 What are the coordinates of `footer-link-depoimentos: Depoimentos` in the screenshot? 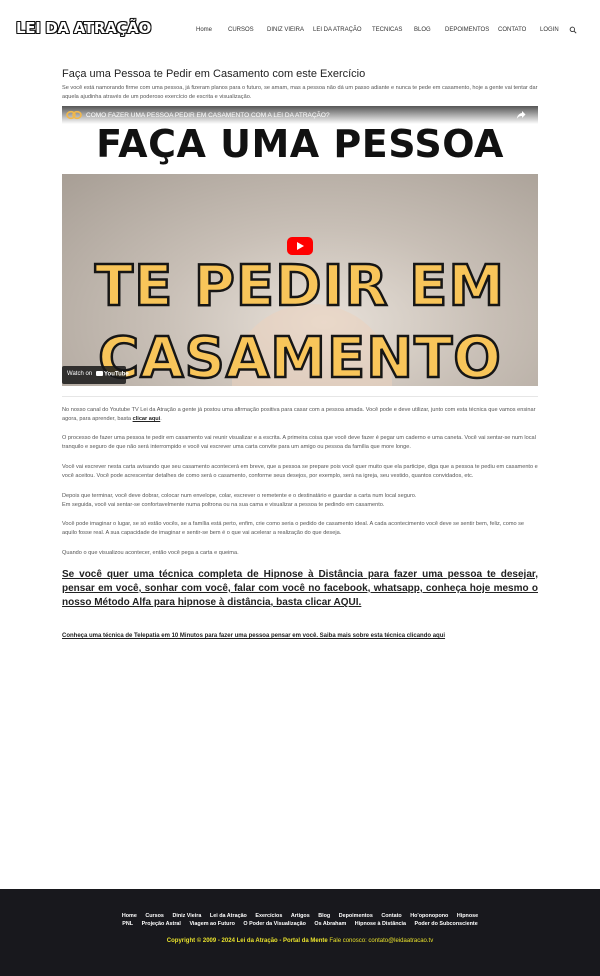 It's located at (356, 916).